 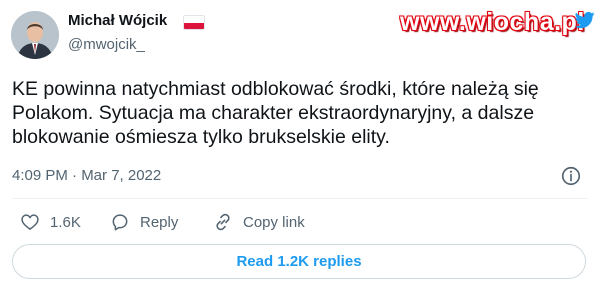 I want to click on watermark-logo: www.wiocha.pl, so click(x=492, y=22).